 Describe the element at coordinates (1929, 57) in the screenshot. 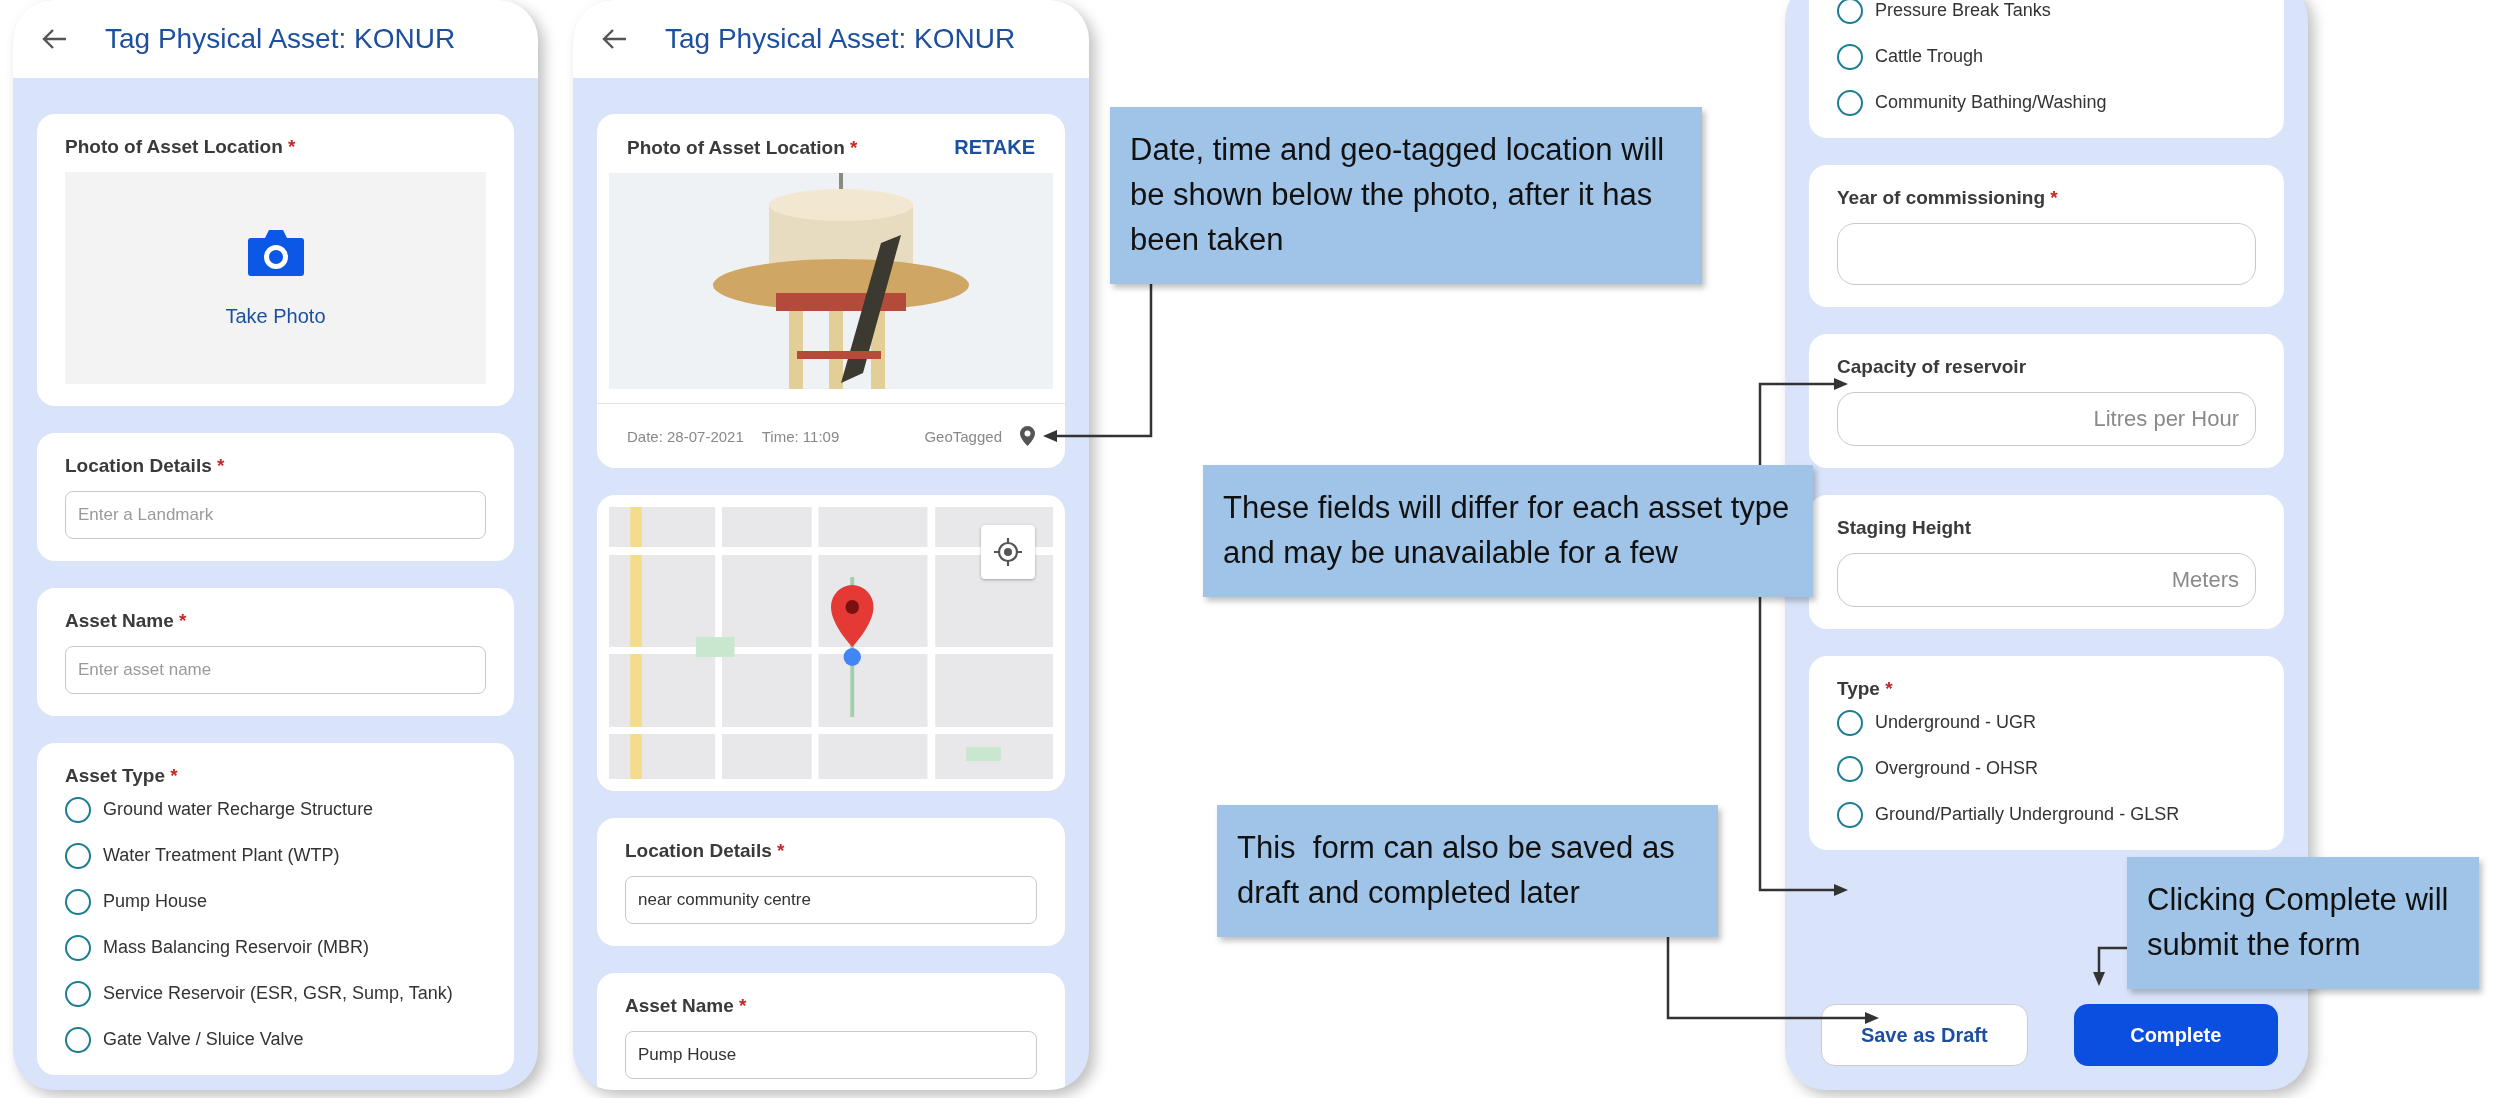

I see `option-label: Cattle Trough` at that location.